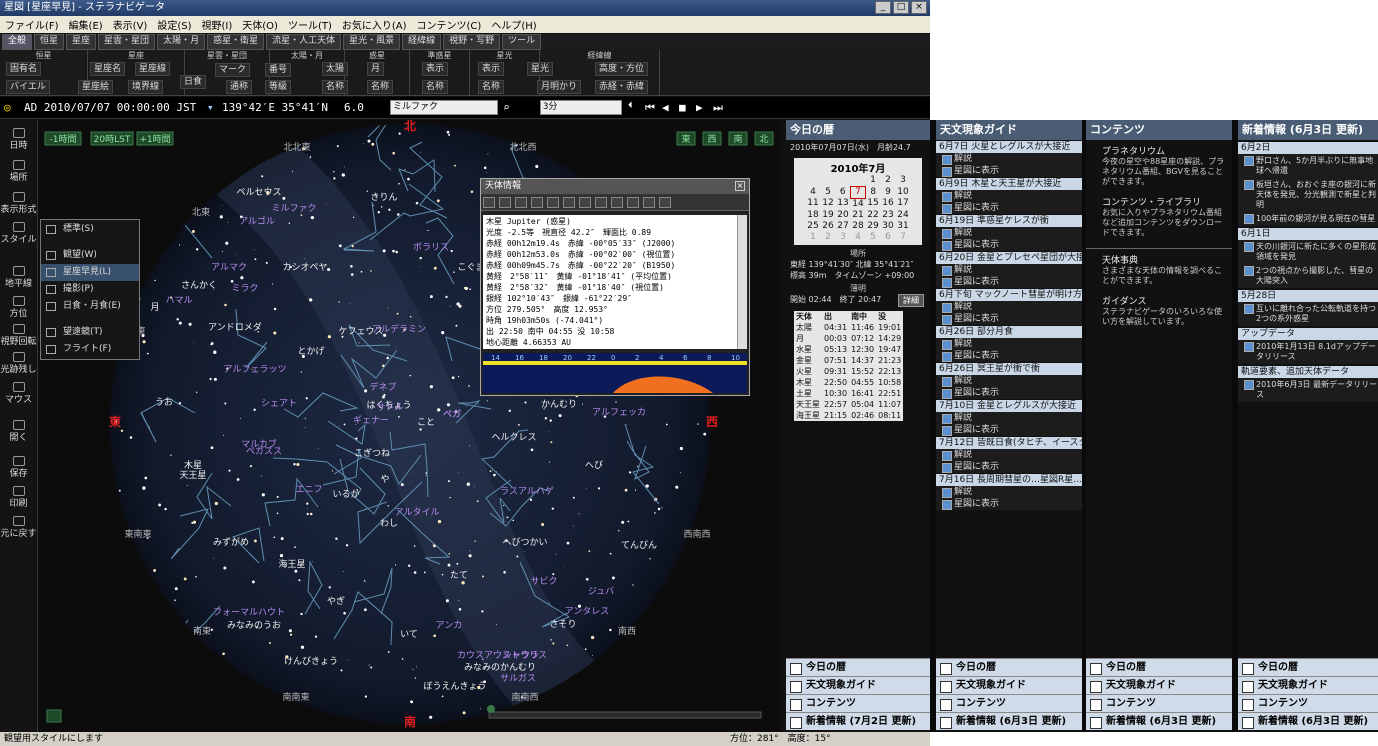 The image size is (1378, 746). What do you see at coordinates (18, 277) in the screenshot?
I see `left-tool-button: 地平線` at bounding box center [18, 277].